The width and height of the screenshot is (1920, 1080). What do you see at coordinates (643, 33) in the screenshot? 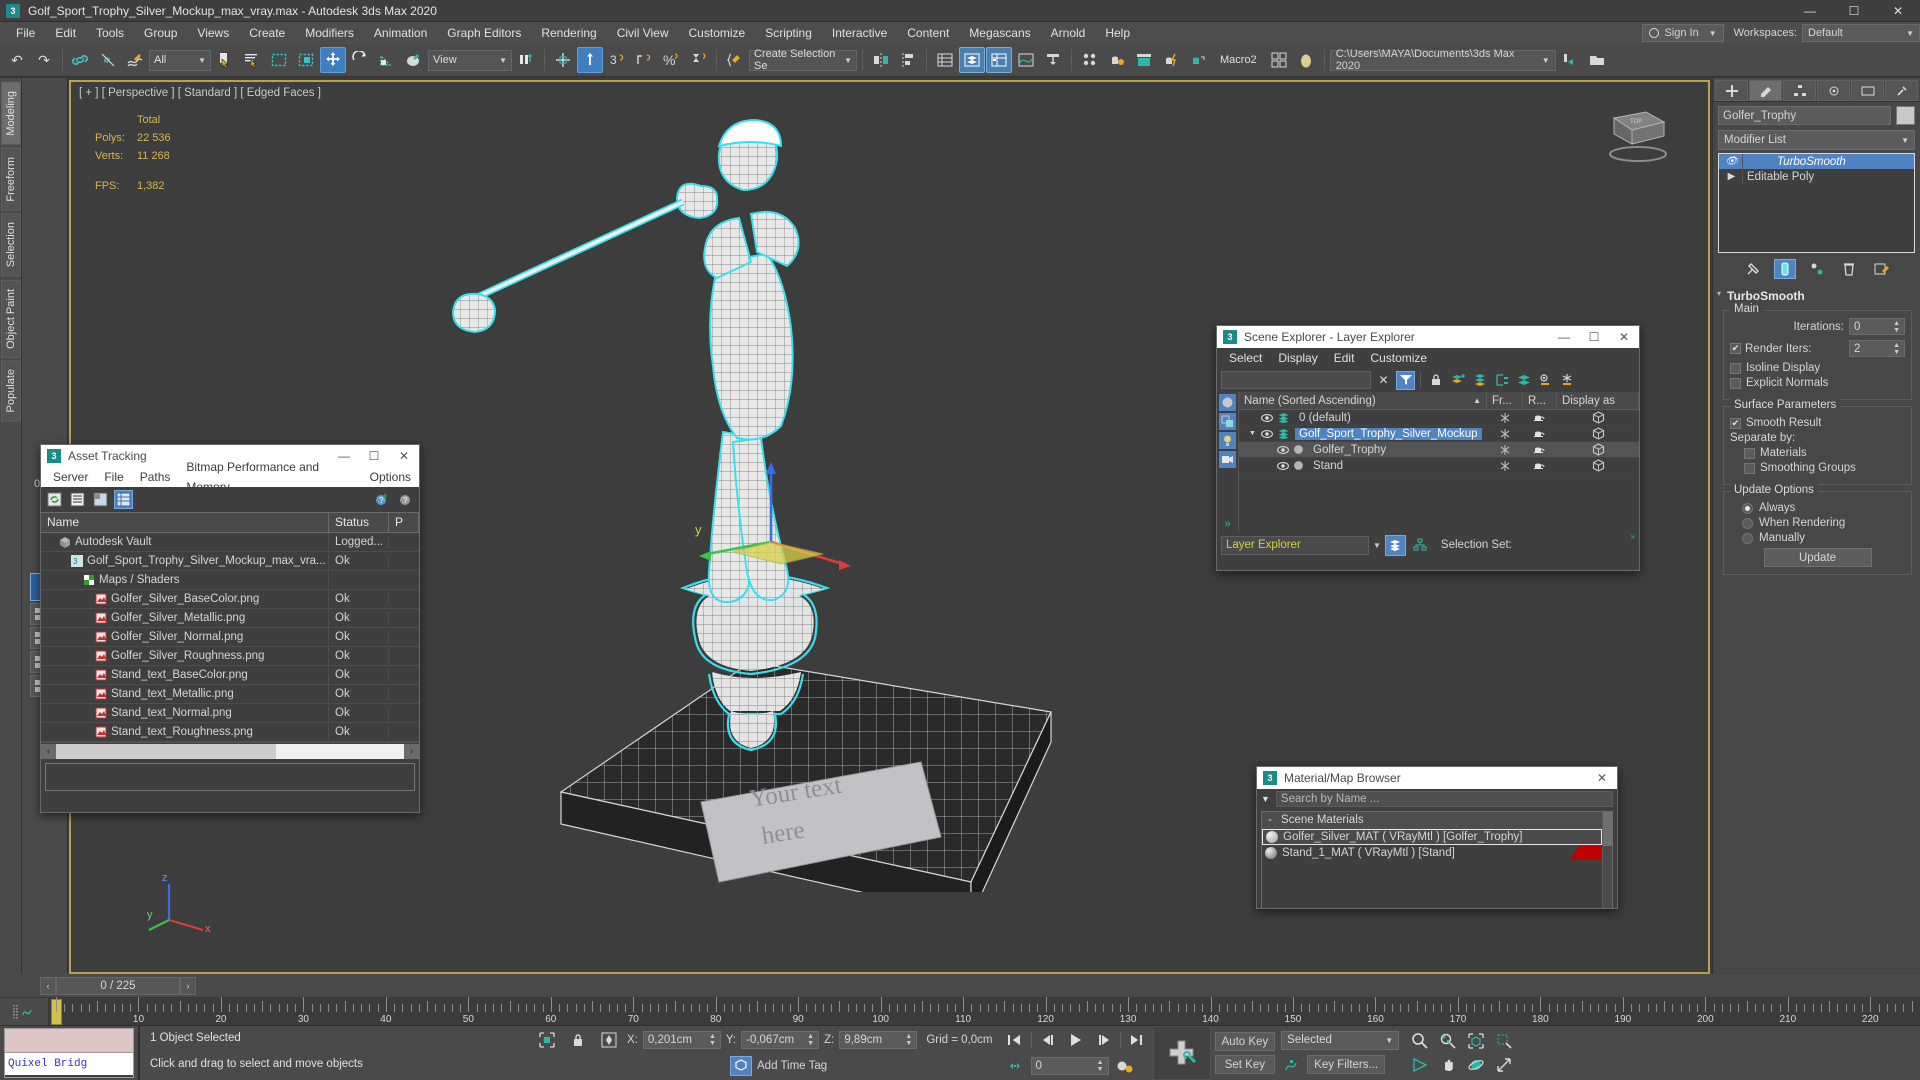
I see `menu-civil-view: Civil View` at bounding box center [643, 33].